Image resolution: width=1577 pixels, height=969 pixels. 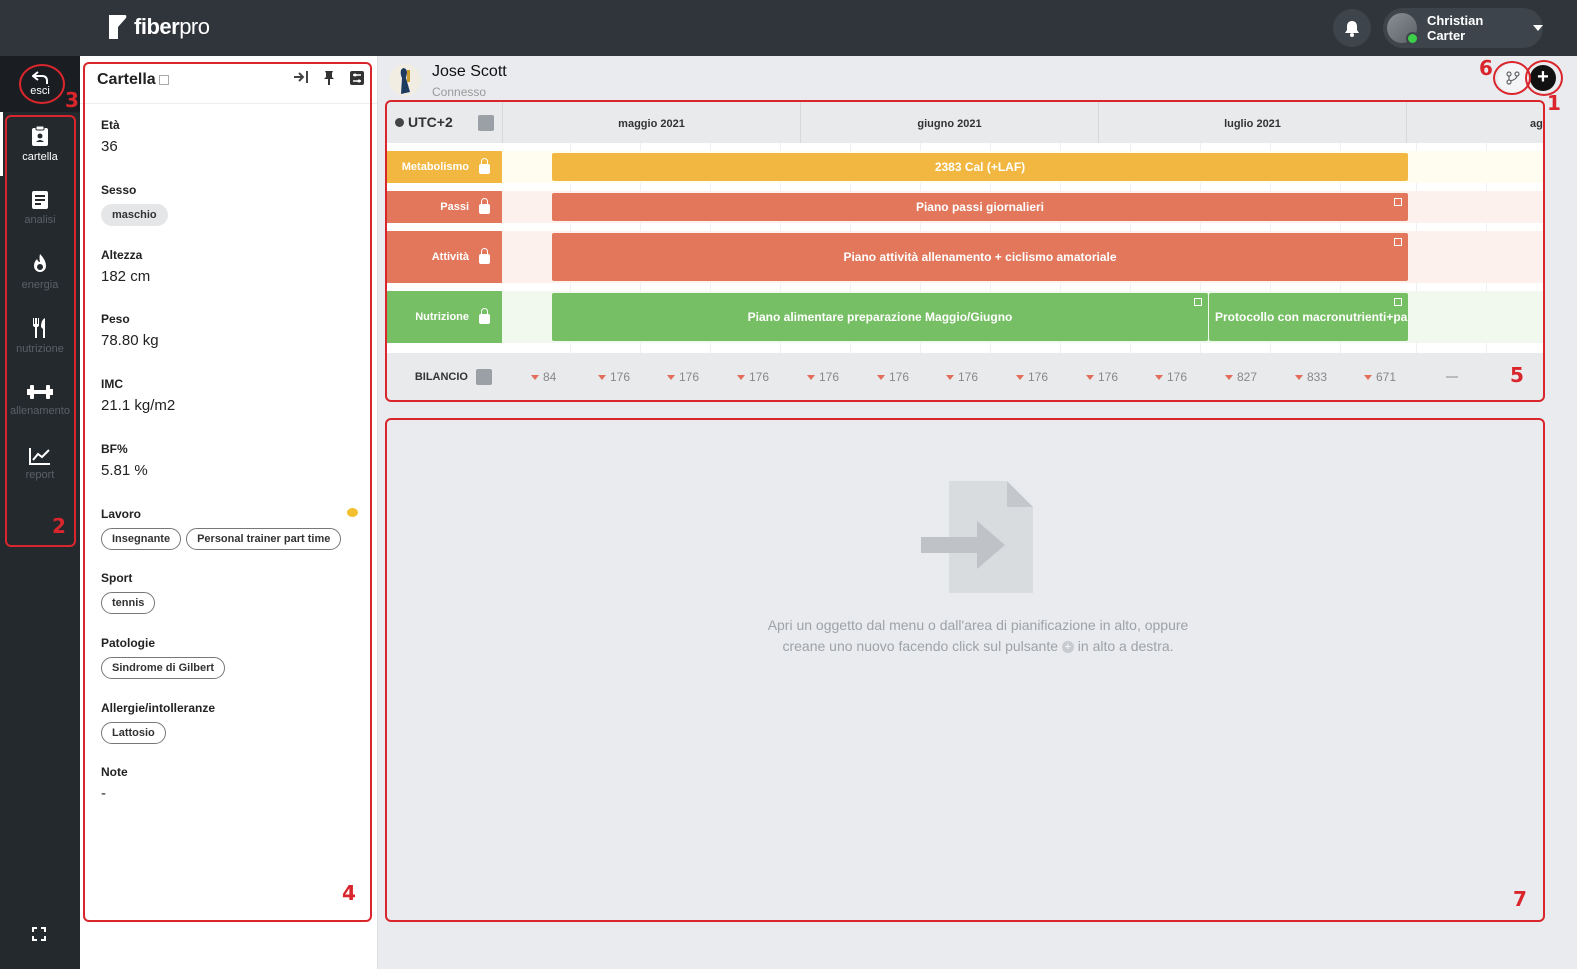 I want to click on pin-icon, so click(x=329, y=77).